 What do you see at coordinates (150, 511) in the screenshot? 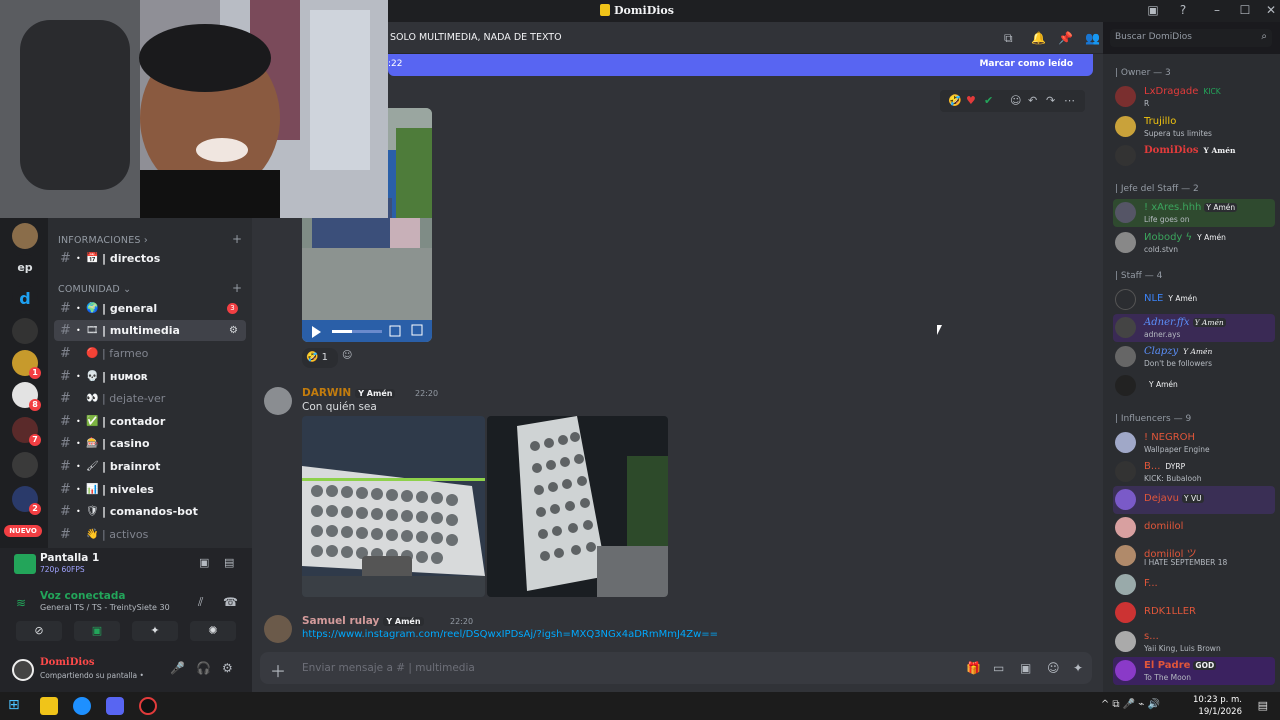
I see `channel-comandos-bot: # • 🛡 | comandos-bot` at bounding box center [150, 511].